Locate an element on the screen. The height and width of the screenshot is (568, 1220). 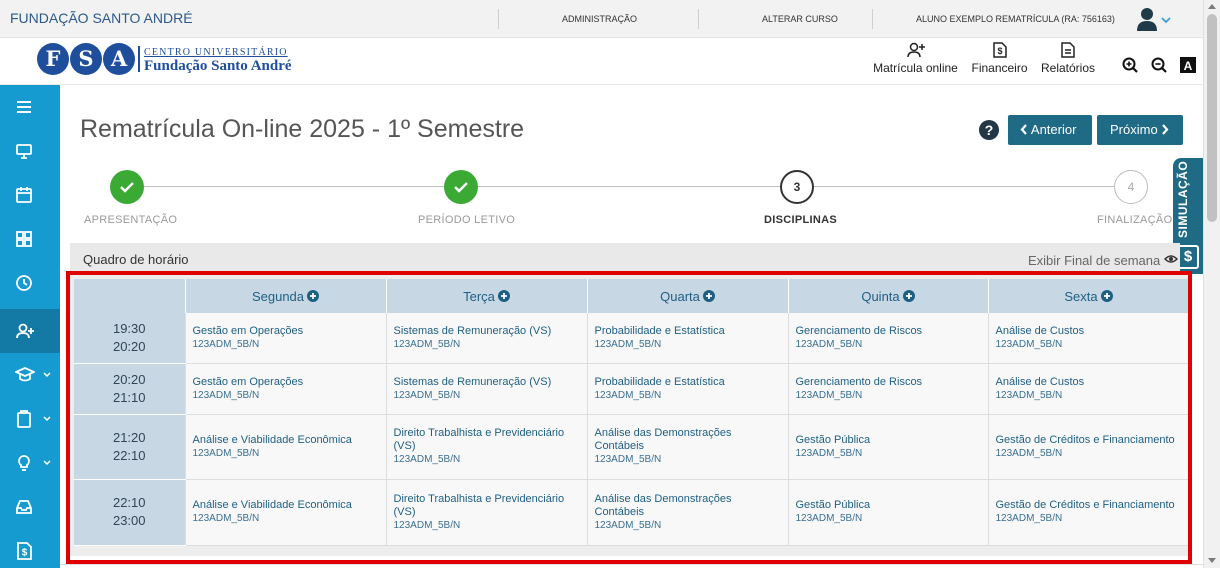
subject-name: Probabilidade e Estatística is located at coordinates (659, 330).